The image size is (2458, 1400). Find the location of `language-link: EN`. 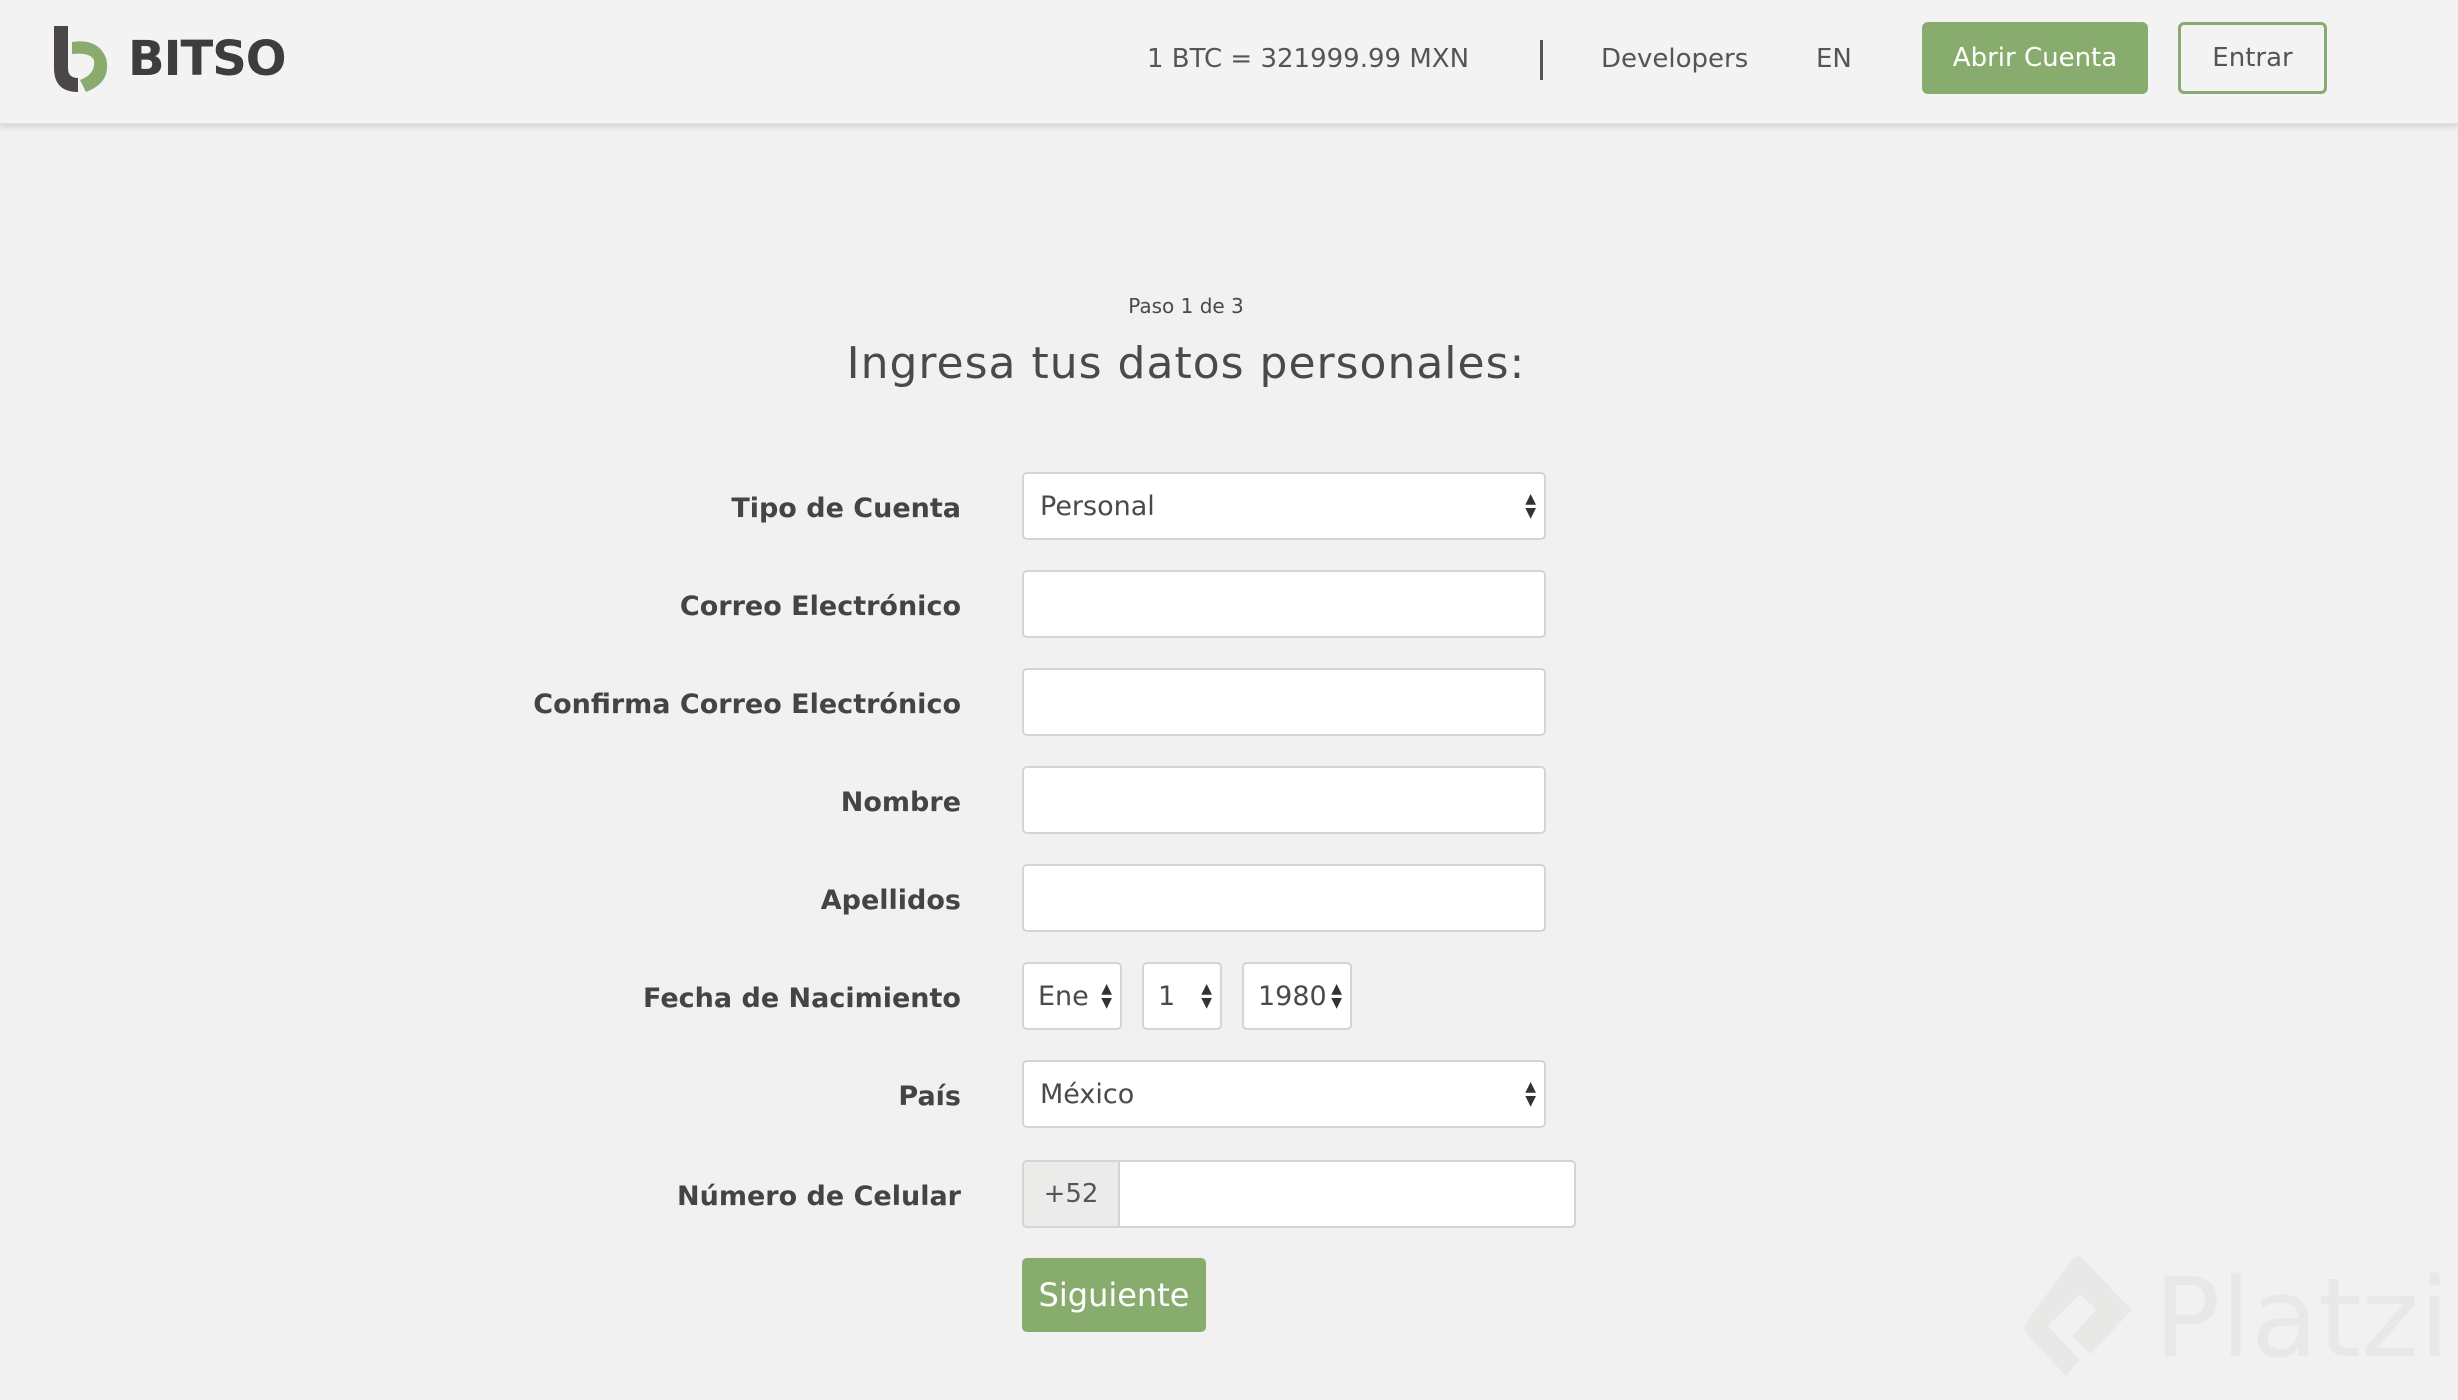

language-link: EN is located at coordinates (1834, 59).